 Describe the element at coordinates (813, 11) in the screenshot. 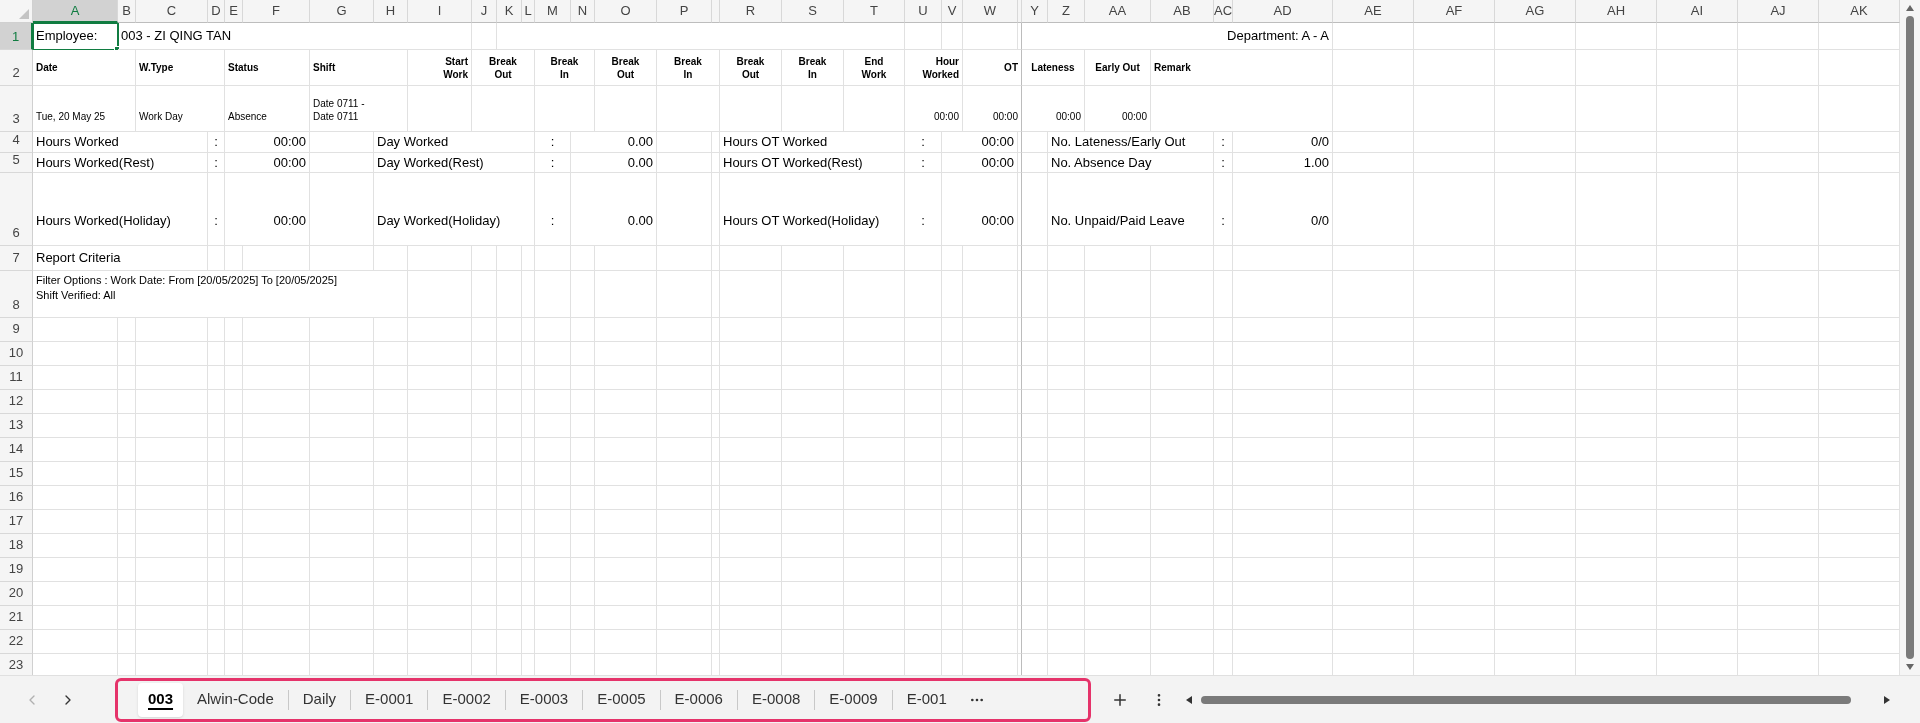

I see `column-header: S` at that location.